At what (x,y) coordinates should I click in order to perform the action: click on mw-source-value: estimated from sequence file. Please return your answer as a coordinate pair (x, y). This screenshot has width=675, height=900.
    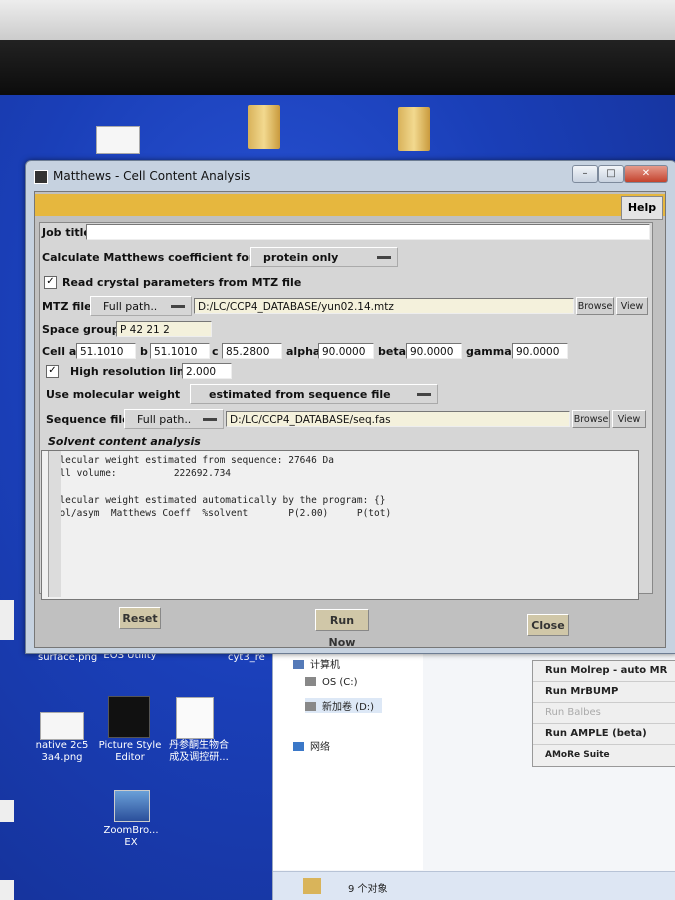
    Looking at the image, I should click on (300, 394).